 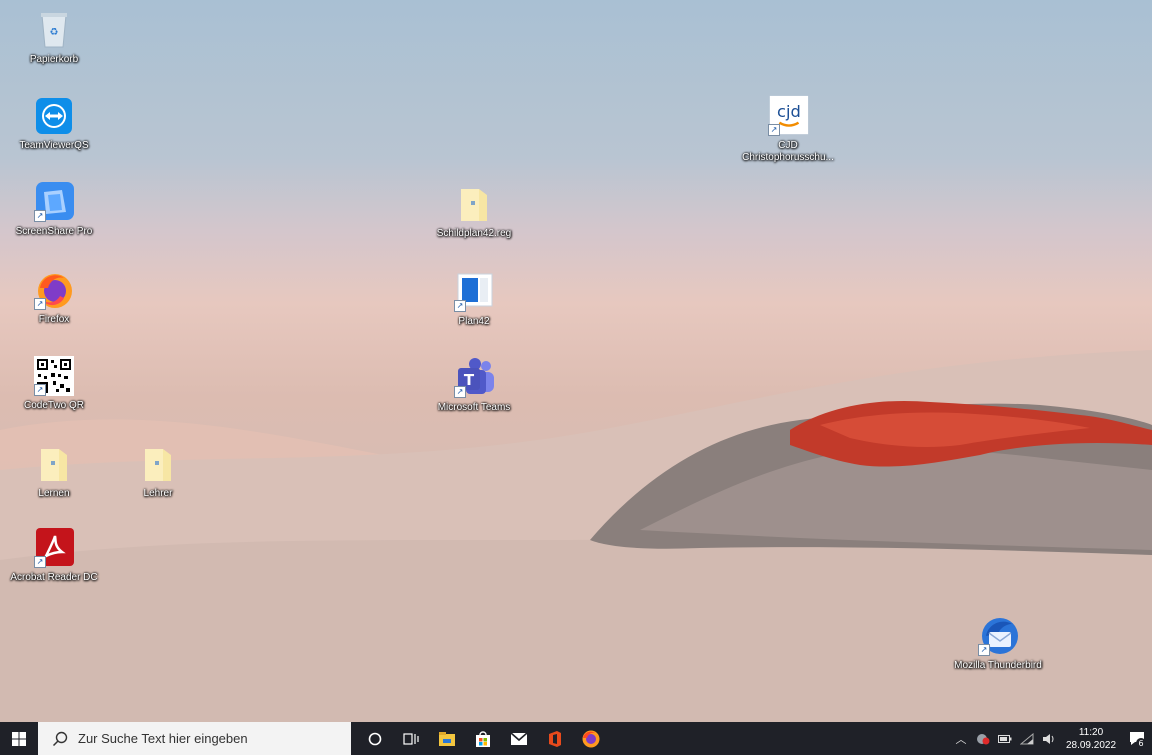 I want to click on teamviewer-icon, so click(x=54, y=116).